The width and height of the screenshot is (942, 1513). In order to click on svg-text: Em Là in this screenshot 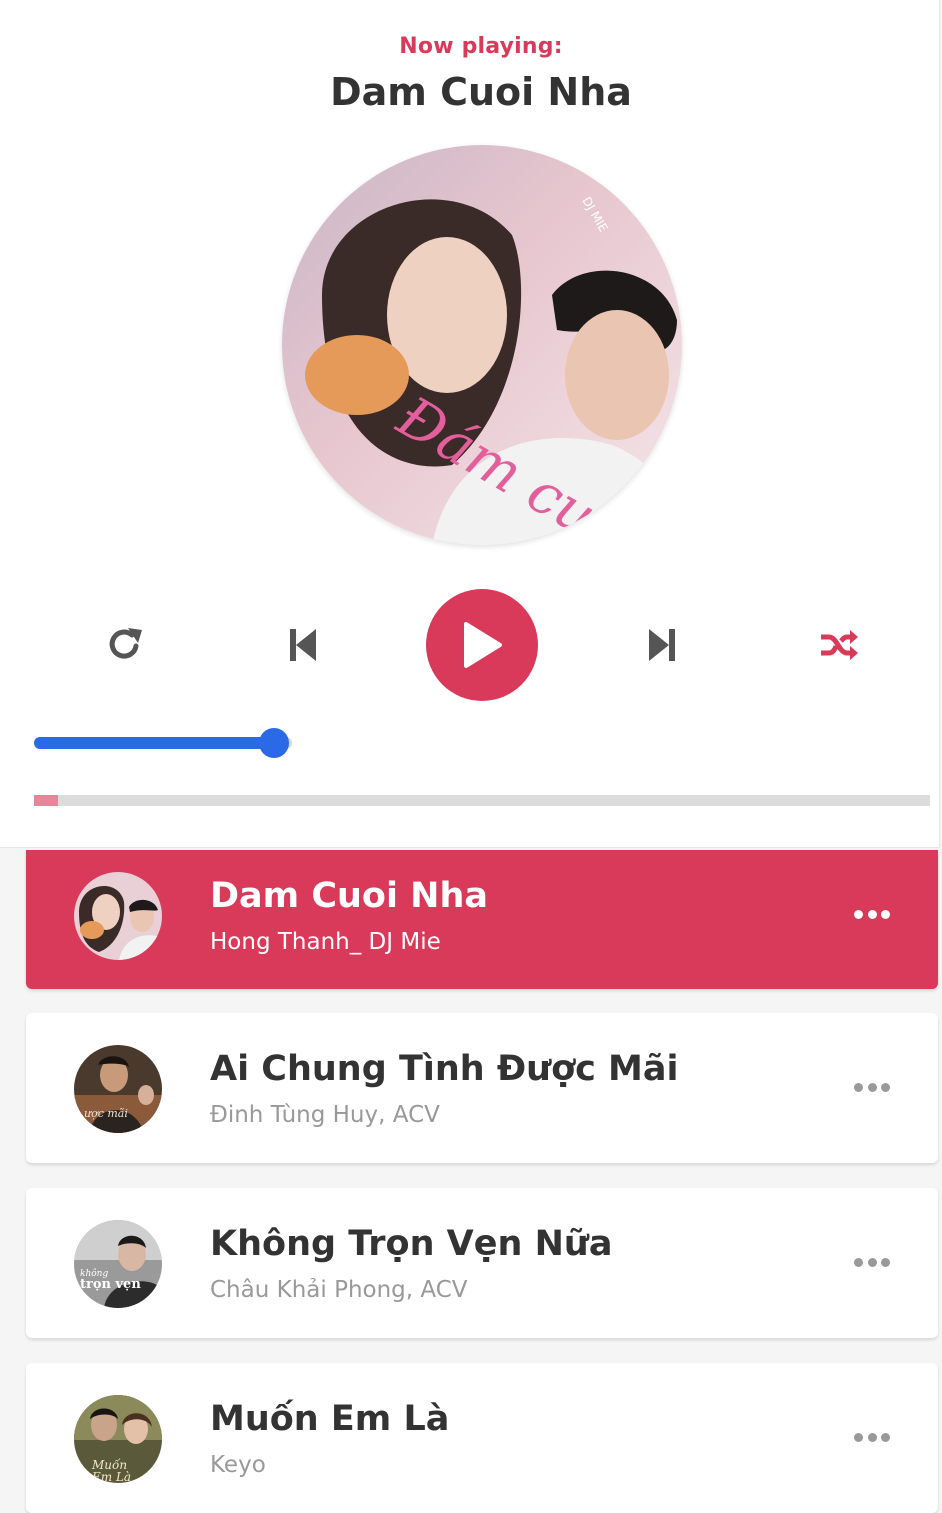, I will do `click(111, 1476)`.